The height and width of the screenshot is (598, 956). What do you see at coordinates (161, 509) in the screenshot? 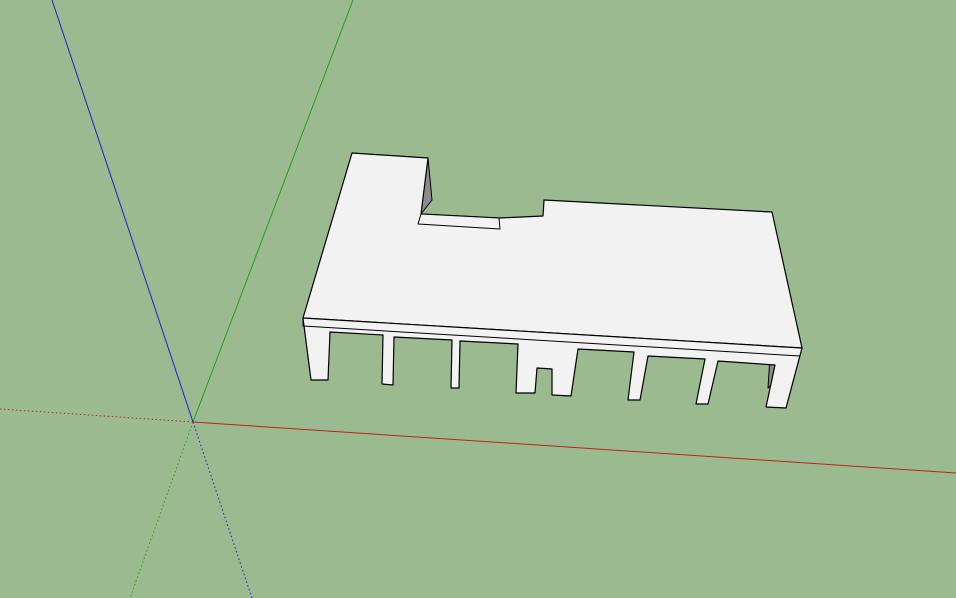
I see `green-axis-negative` at bounding box center [161, 509].